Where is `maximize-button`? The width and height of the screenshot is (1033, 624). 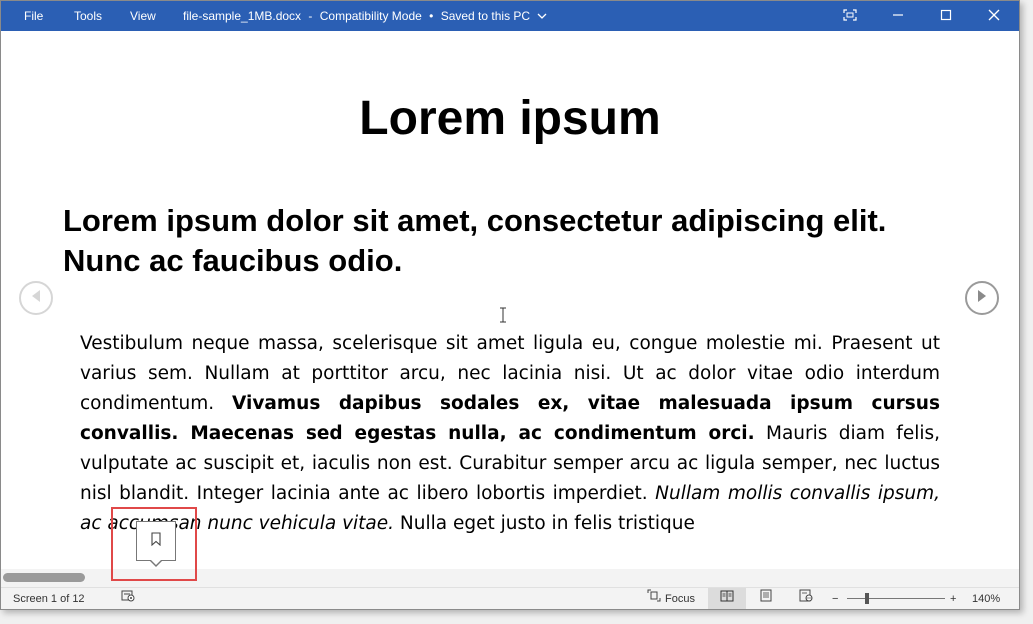
maximize-button is located at coordinates (946, 16).